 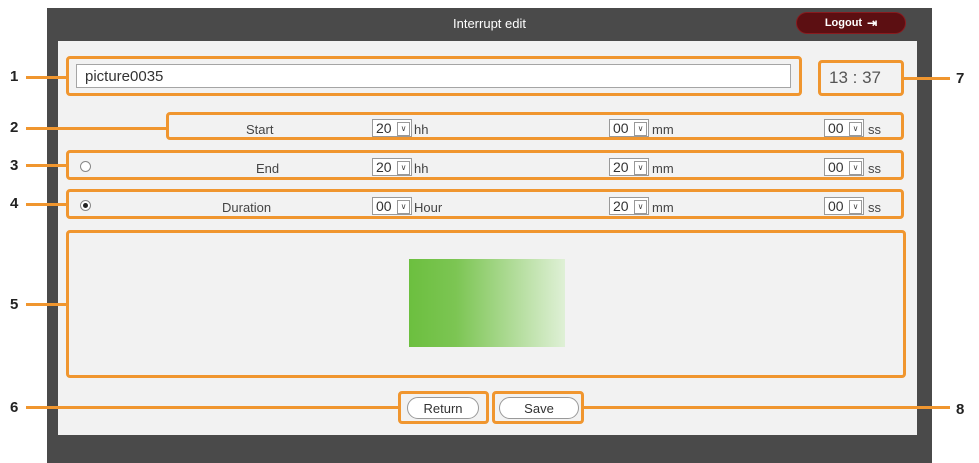 I want to click on duration-minute-select: 20 ∨, so click(x=629, y=206).